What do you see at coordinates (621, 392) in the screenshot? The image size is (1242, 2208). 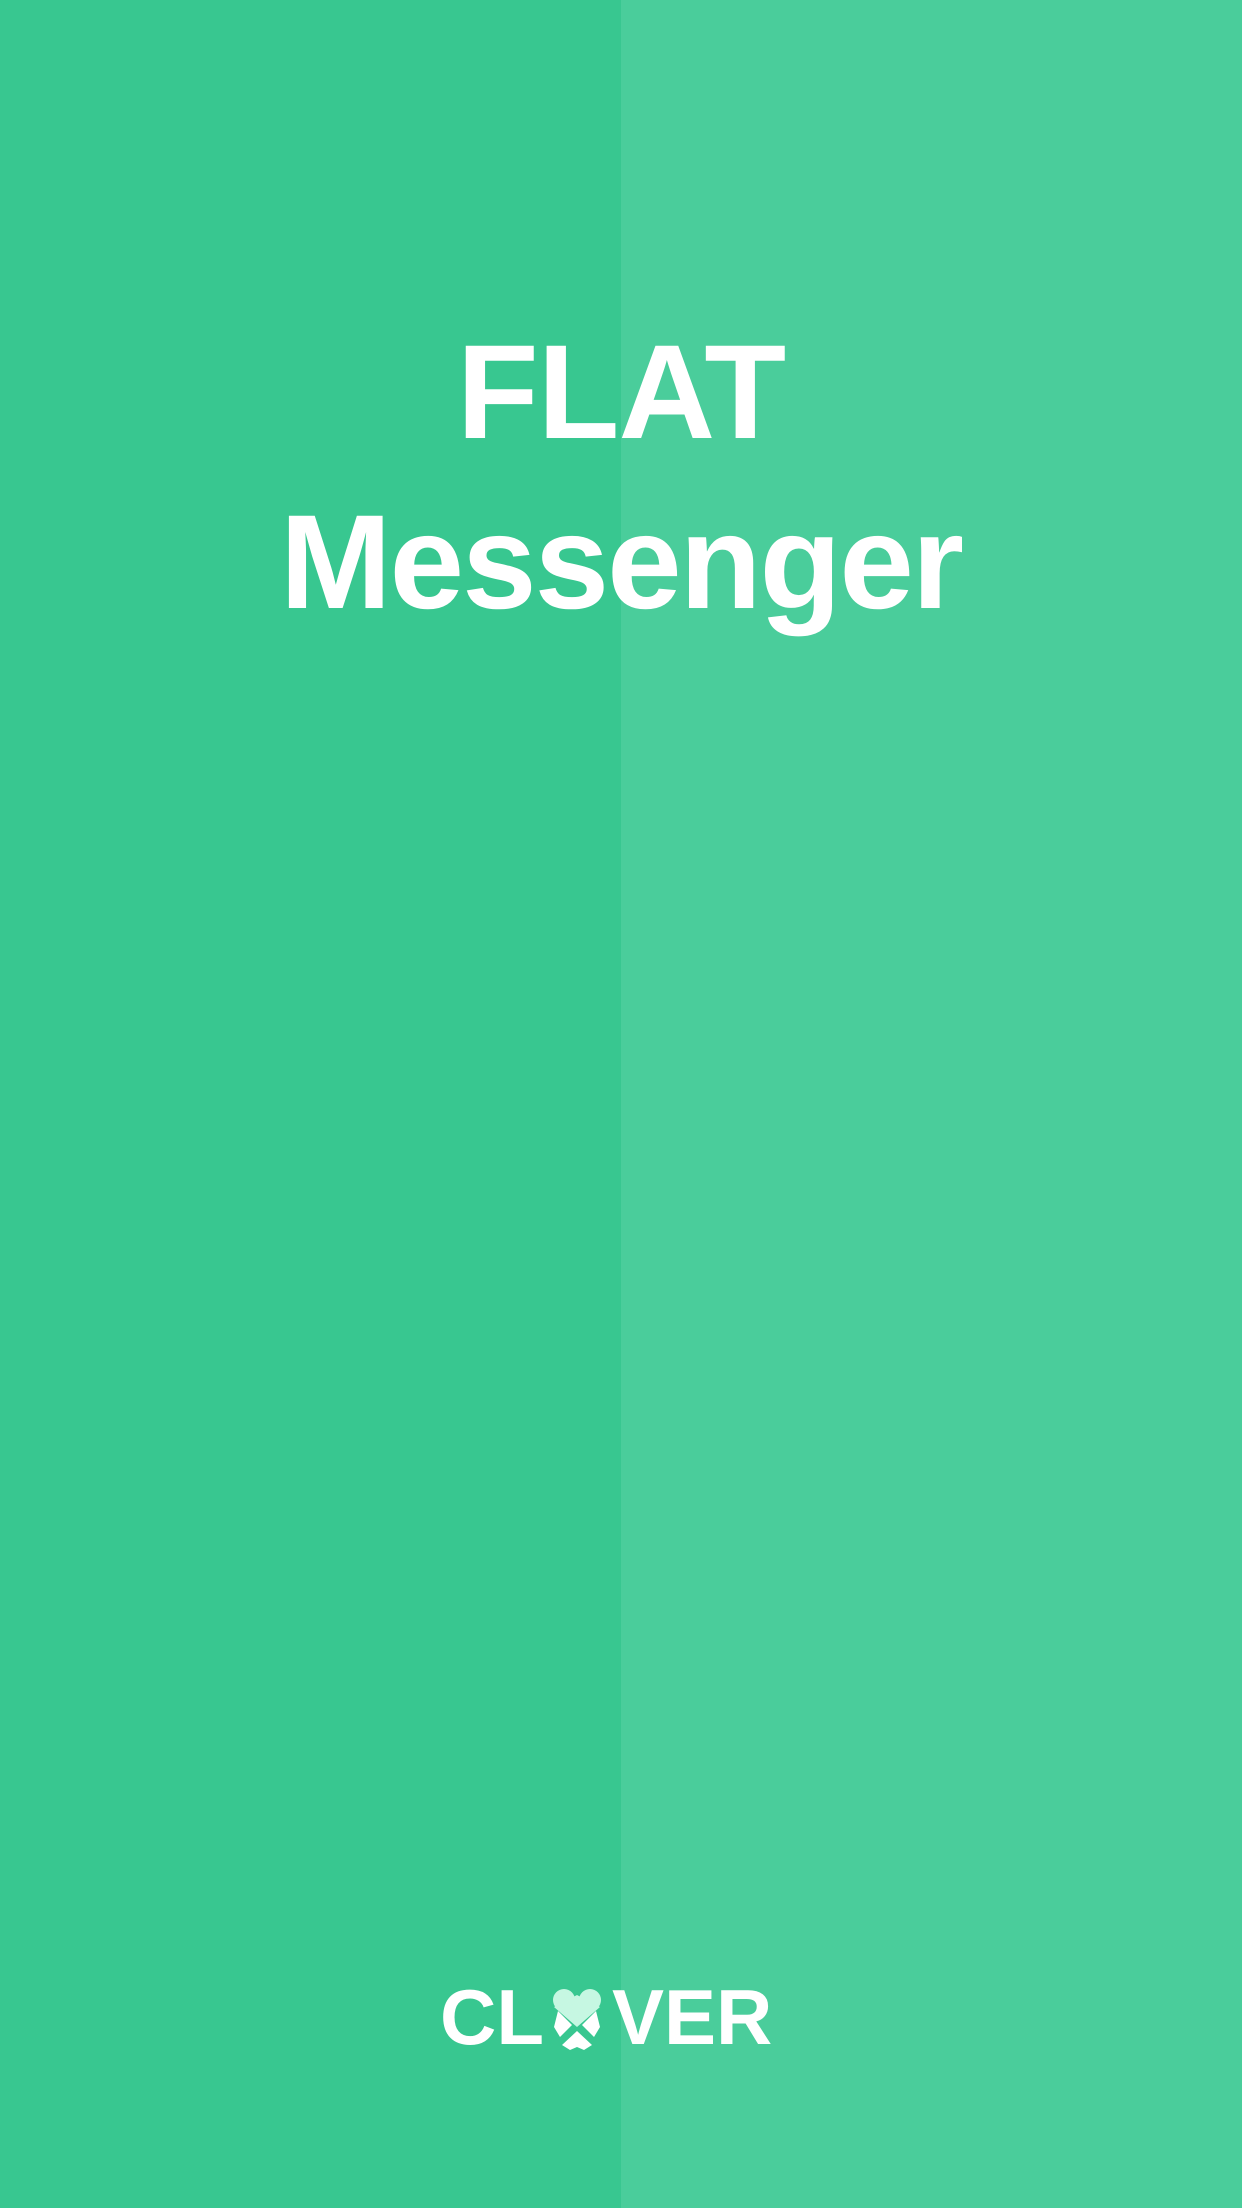 I see `app-title-line1: FLAT` at bounding box center [621, 392].